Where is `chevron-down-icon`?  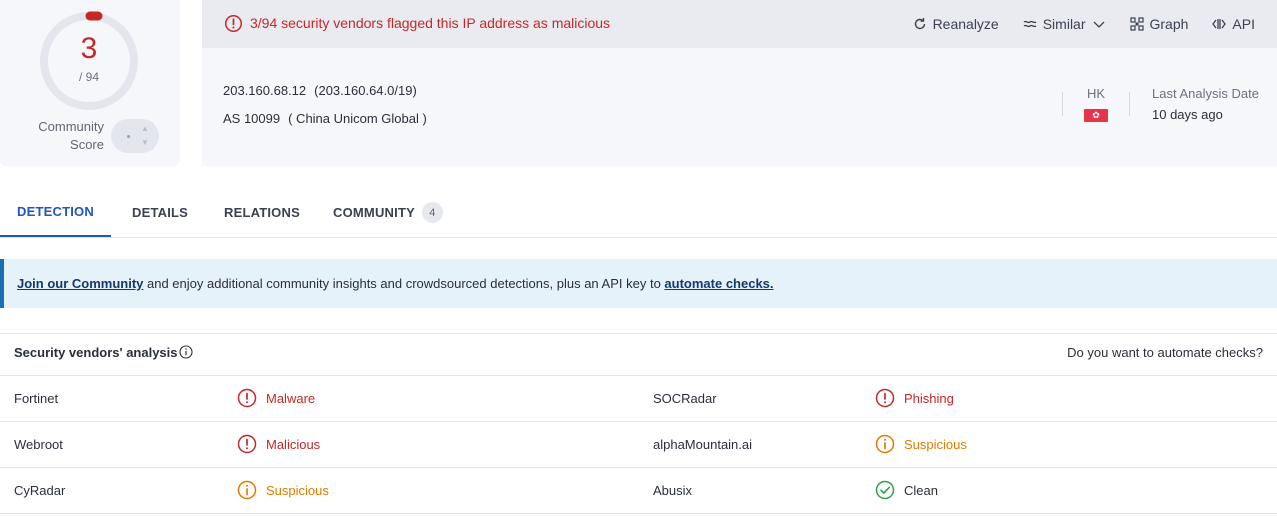
chevron-down-icon is located at coordinates (1098, 24).